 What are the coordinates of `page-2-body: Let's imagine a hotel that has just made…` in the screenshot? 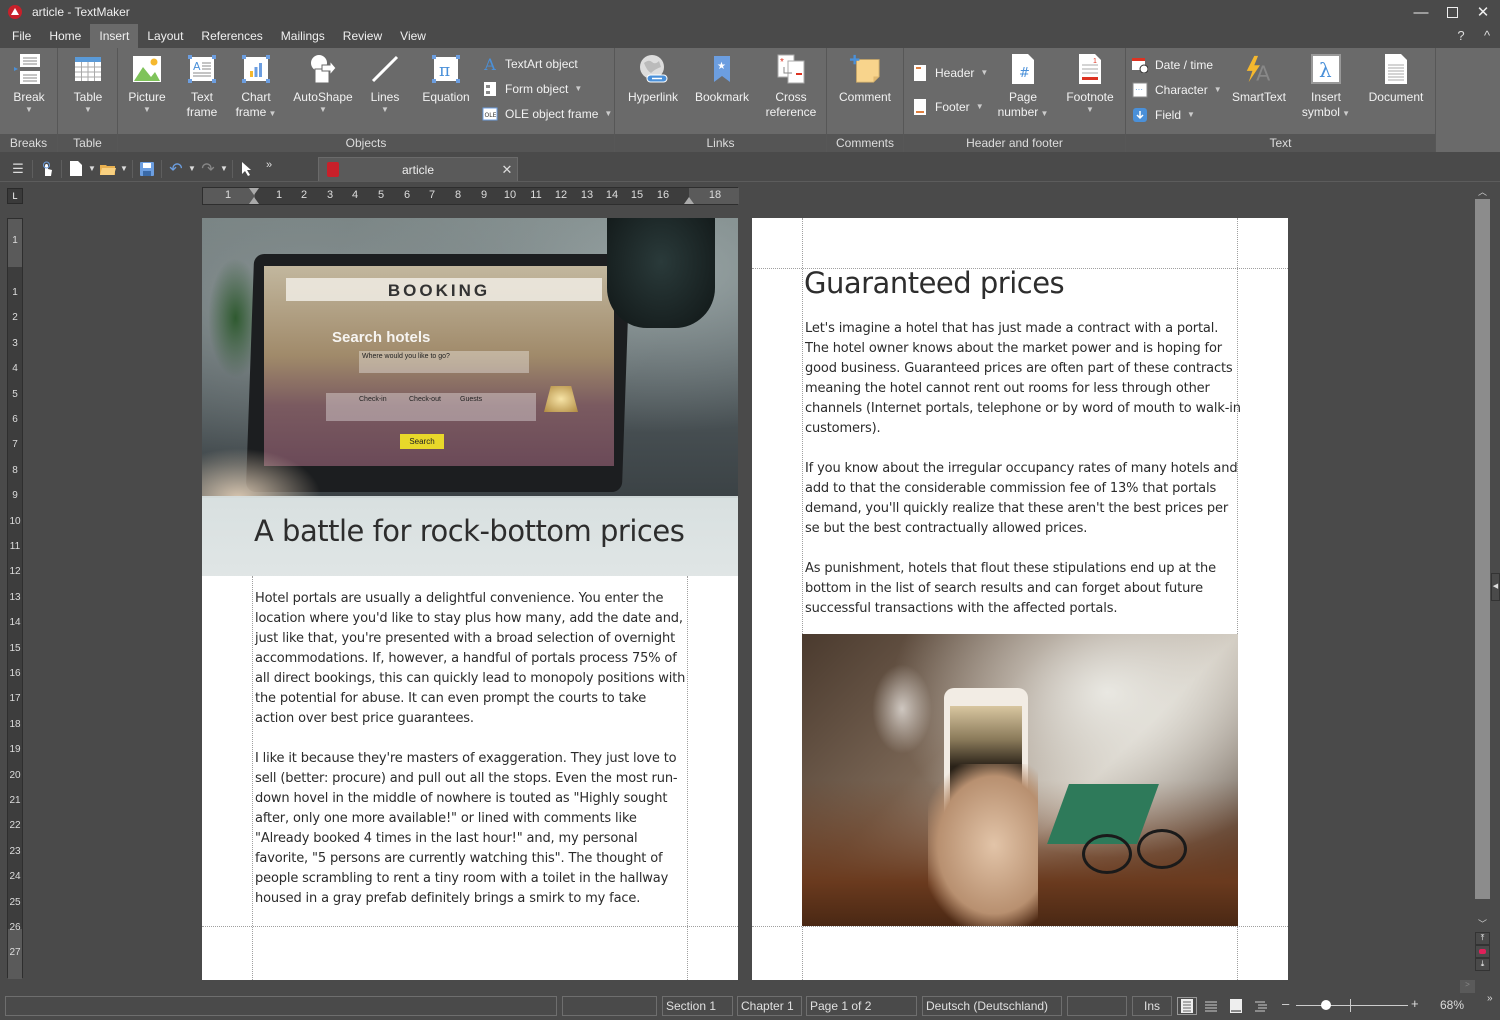 It's located at (1023, 479).